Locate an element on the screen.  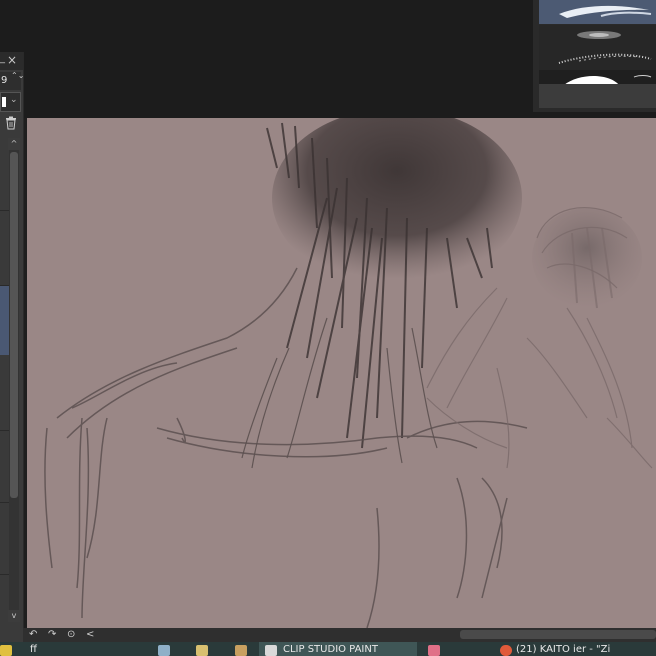
blend-dropdown: ⌄ is located at coordinates (10, 102).